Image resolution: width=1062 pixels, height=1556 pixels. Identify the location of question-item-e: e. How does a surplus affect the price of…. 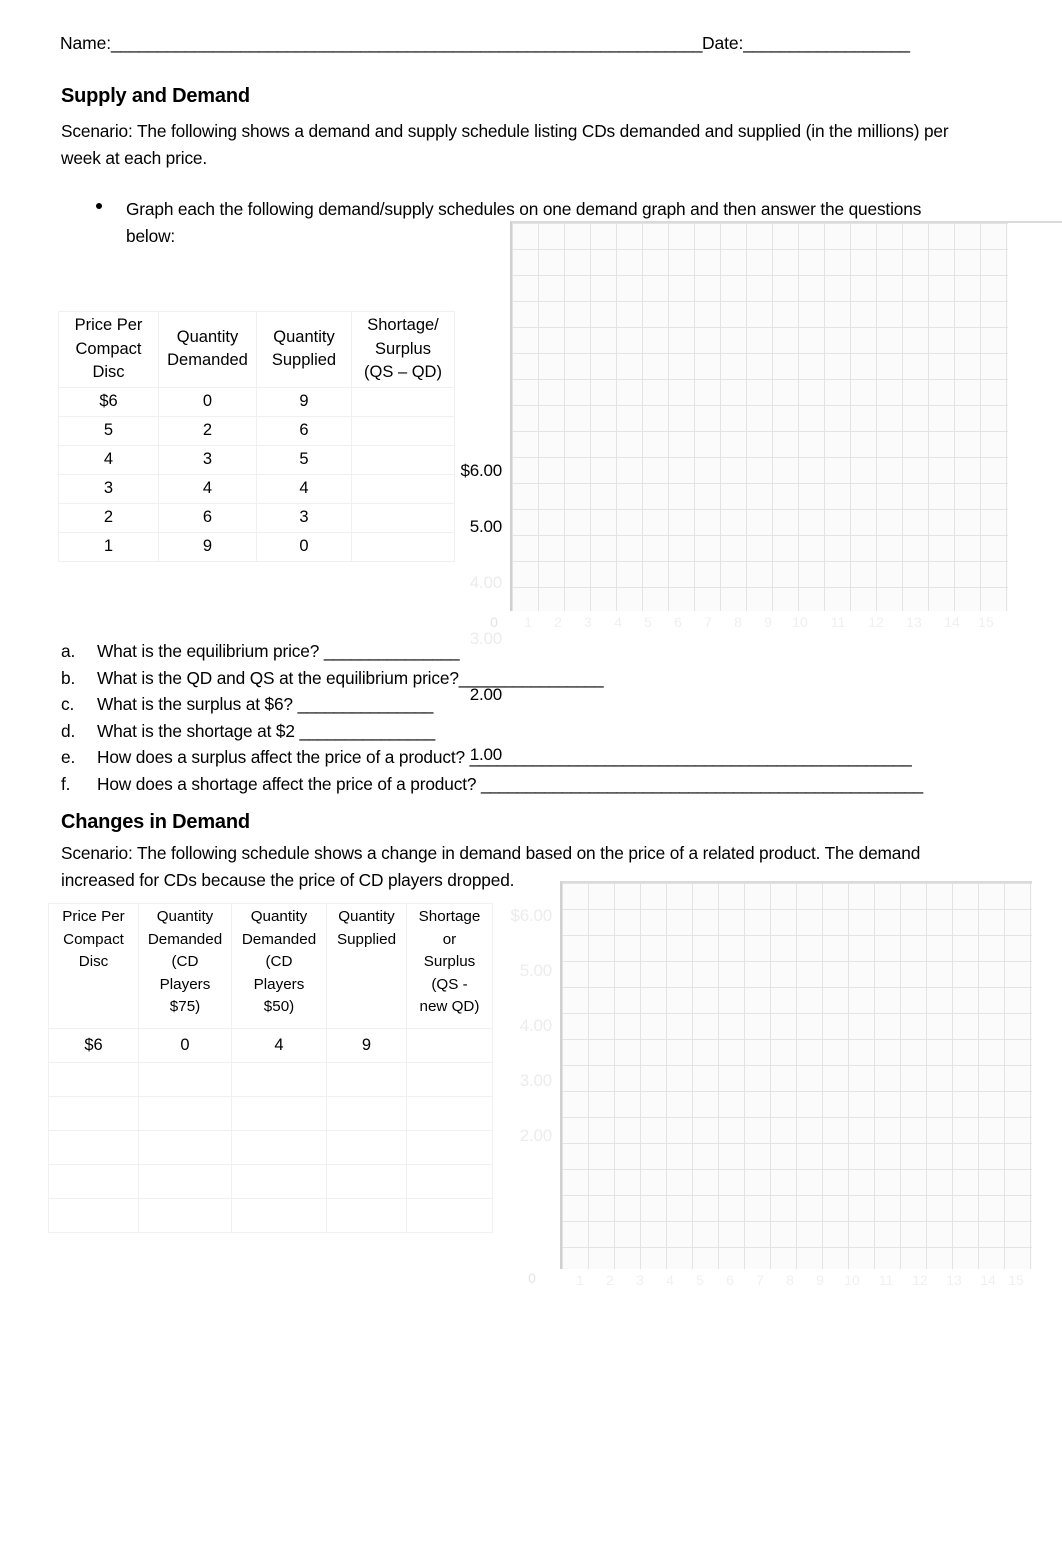
(511, 757).